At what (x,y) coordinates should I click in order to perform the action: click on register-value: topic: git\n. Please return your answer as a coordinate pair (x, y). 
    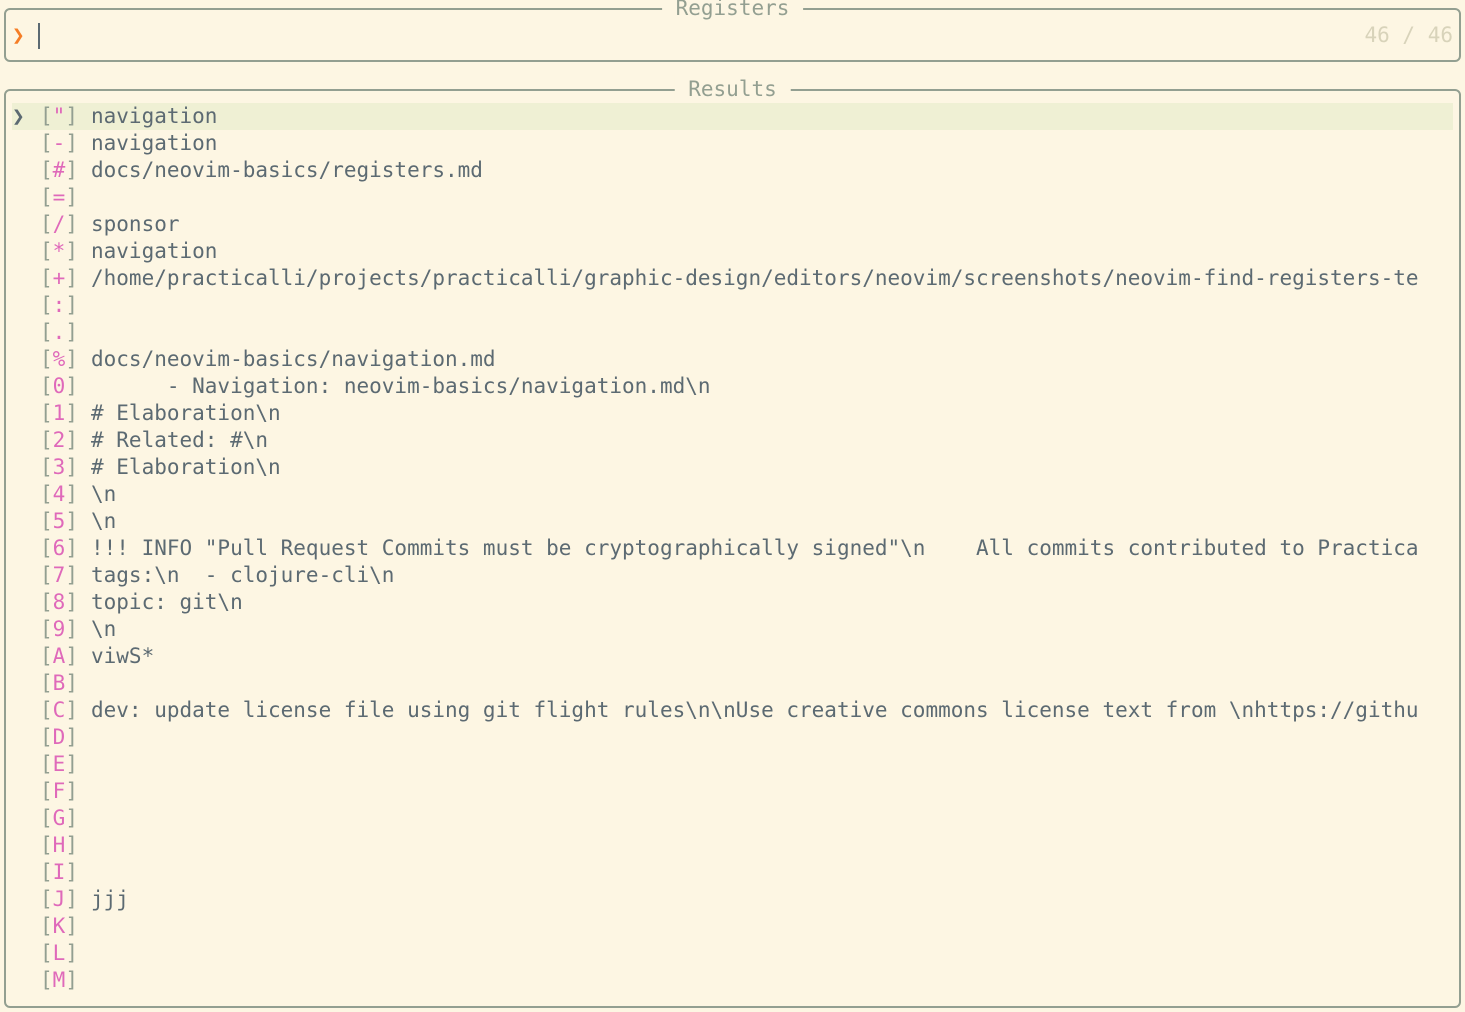
    Looking at the image, I should click on (167, 602).